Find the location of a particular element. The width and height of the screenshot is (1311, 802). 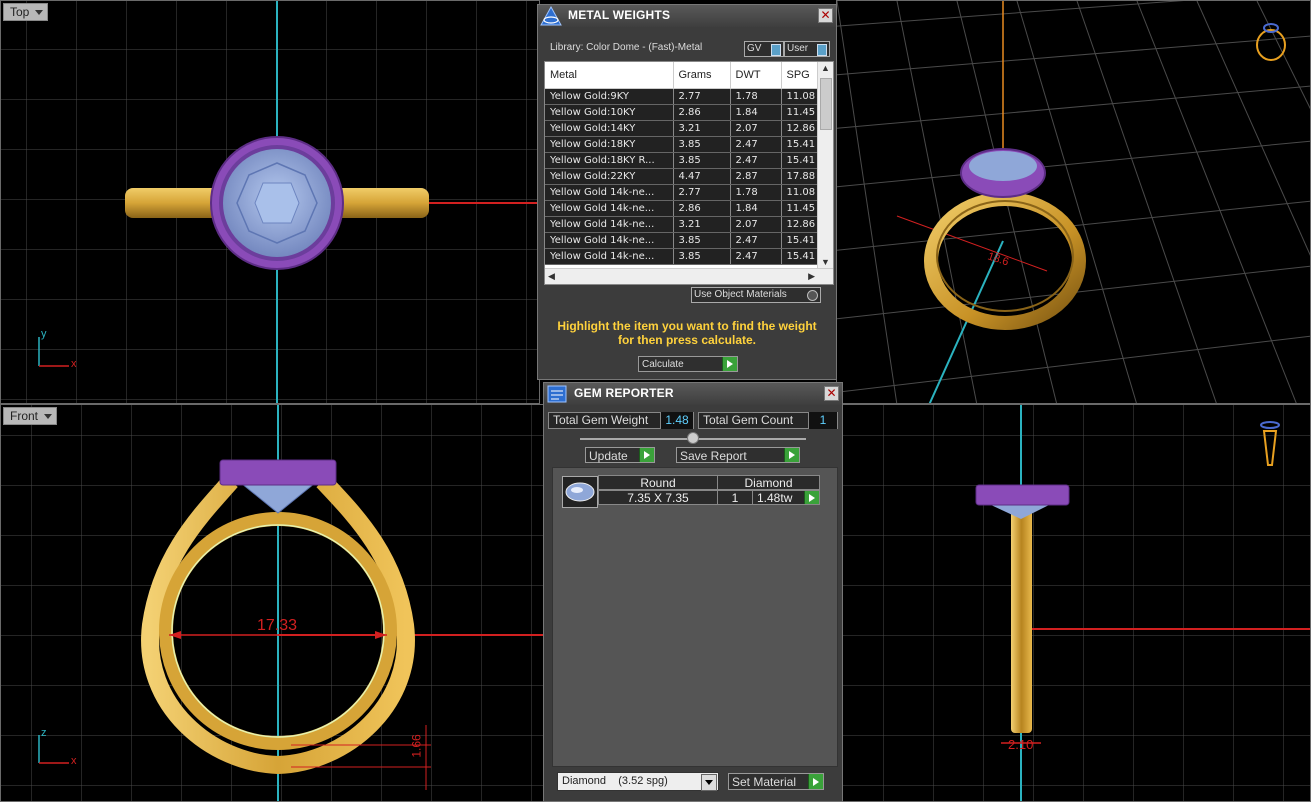

table-cell: 2.07 is located at coordinates (756, 224).